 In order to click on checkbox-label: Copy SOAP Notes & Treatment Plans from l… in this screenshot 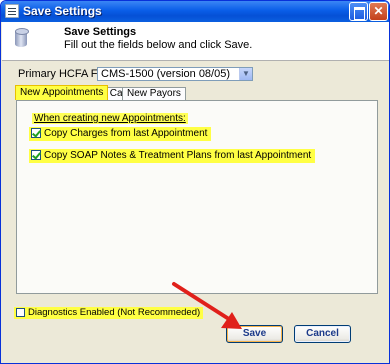, I will do `click(178, 155)`.